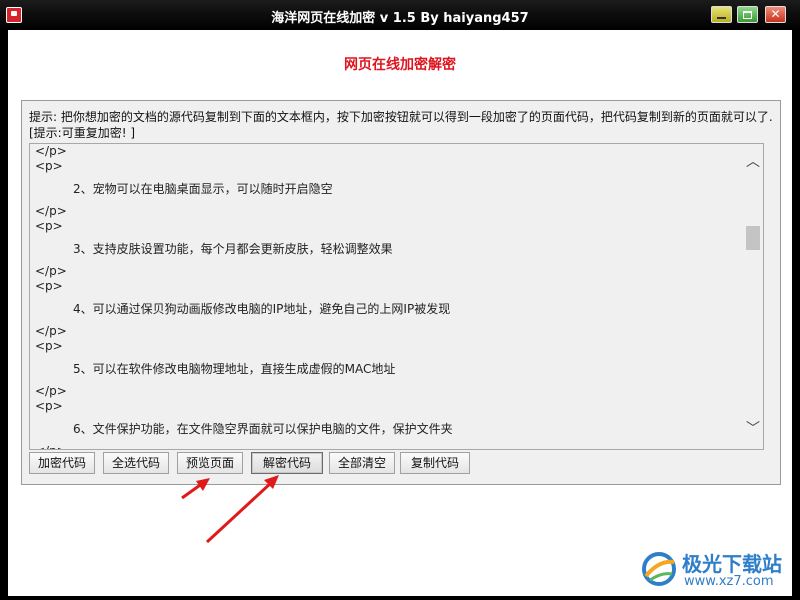 This screenshot has width=800, height=600. I want to click on maximize-button, so click(747, 14).